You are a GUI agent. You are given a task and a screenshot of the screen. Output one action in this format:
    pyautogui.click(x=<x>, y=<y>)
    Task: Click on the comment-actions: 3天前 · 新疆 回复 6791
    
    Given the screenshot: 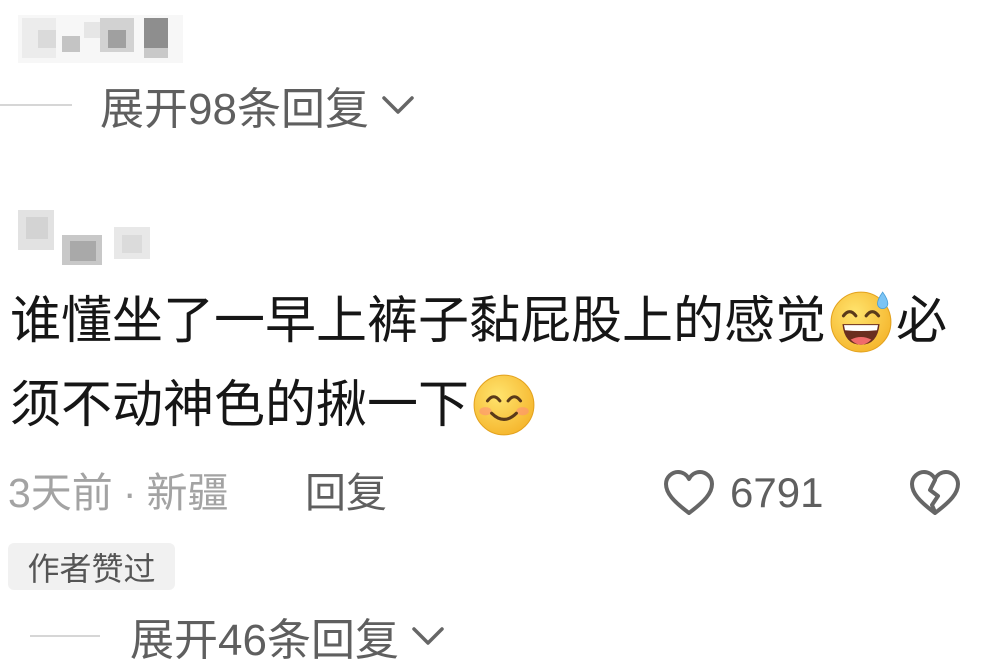 What is the action you would take?
    pyautogui.click(x=495, y=493)
    